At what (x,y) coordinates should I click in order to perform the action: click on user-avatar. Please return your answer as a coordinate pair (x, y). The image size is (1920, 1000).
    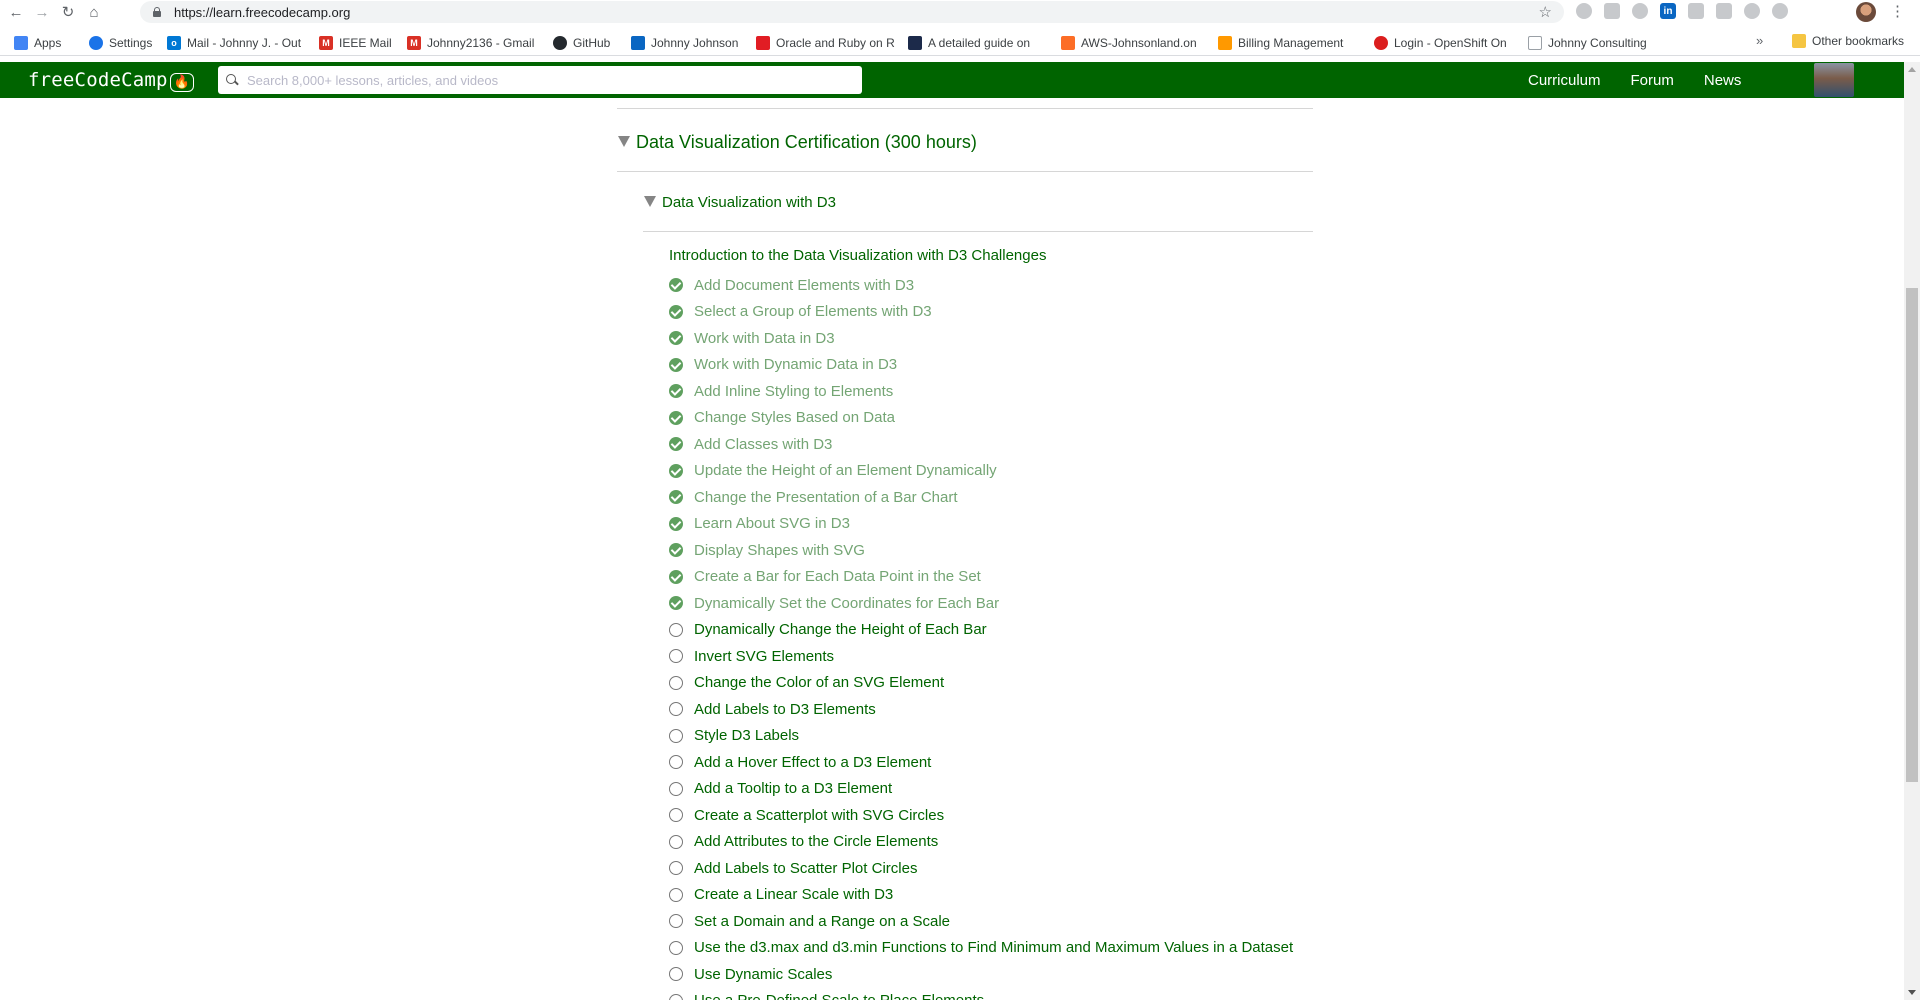
    Looking at the image, I should click on (1834, 80).